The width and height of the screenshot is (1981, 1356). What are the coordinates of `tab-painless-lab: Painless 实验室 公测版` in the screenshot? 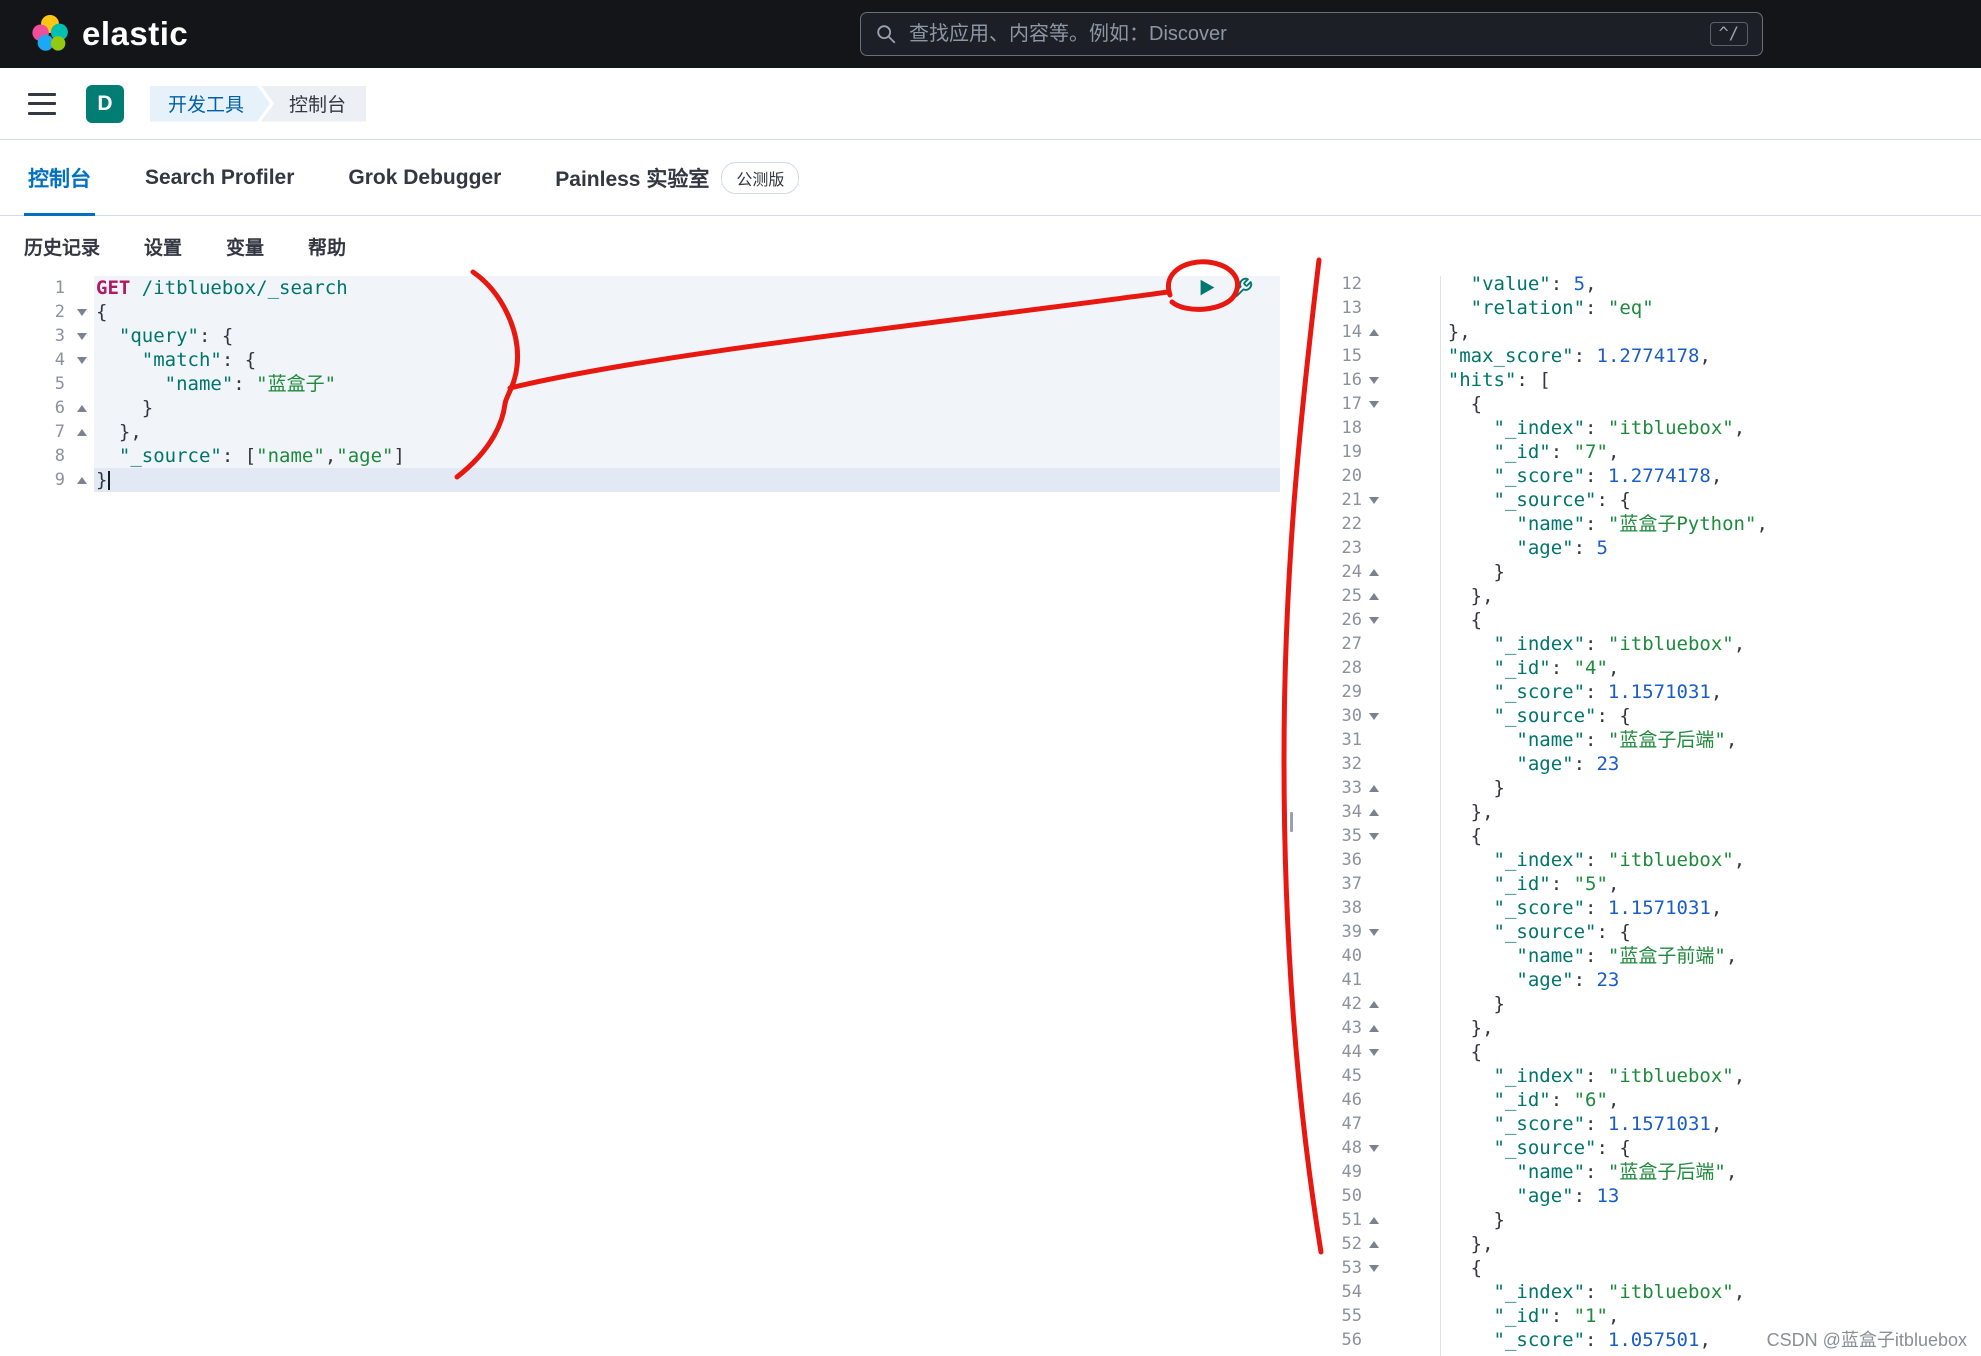 It's located at (677, 177).